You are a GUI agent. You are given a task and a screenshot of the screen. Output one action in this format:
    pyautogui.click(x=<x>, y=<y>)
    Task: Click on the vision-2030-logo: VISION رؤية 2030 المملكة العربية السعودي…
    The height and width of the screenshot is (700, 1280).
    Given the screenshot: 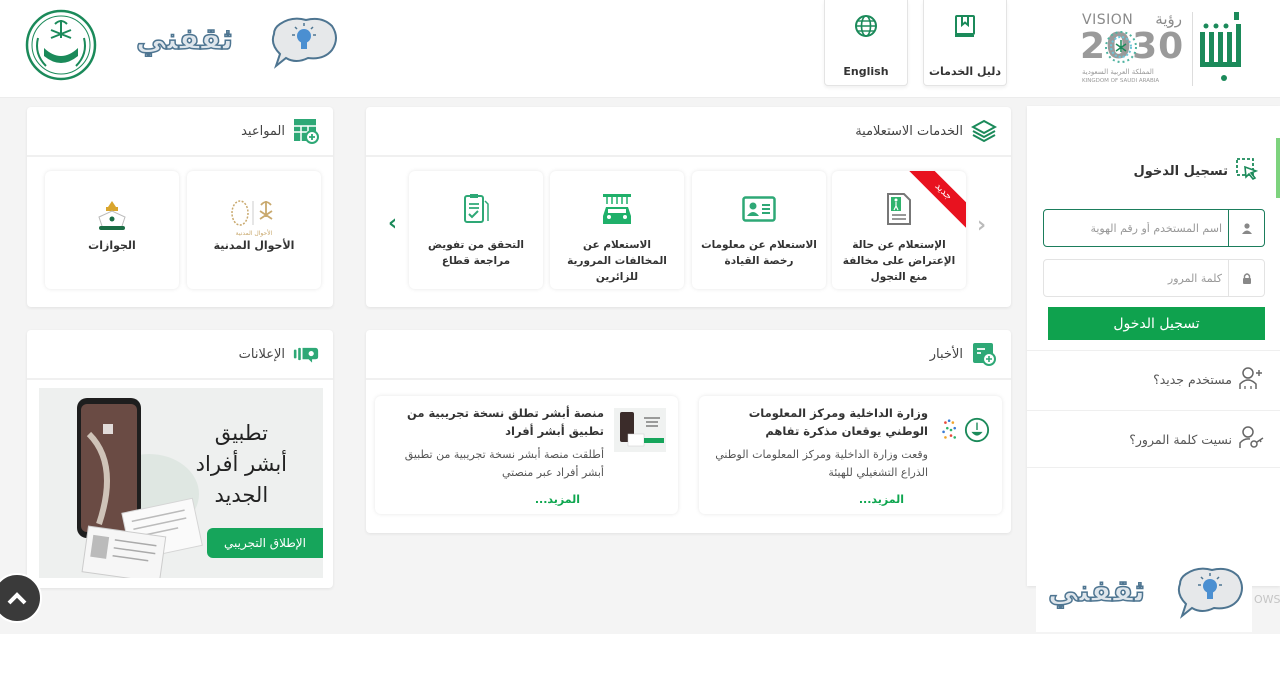 What is the action you would take?
    pyautogui.click(x=1133, y=49)
    